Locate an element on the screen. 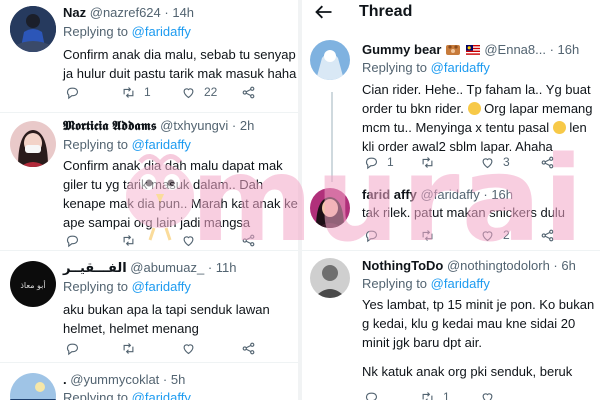  user-handle: @yummycoklat is located at coordinates (114, 379).